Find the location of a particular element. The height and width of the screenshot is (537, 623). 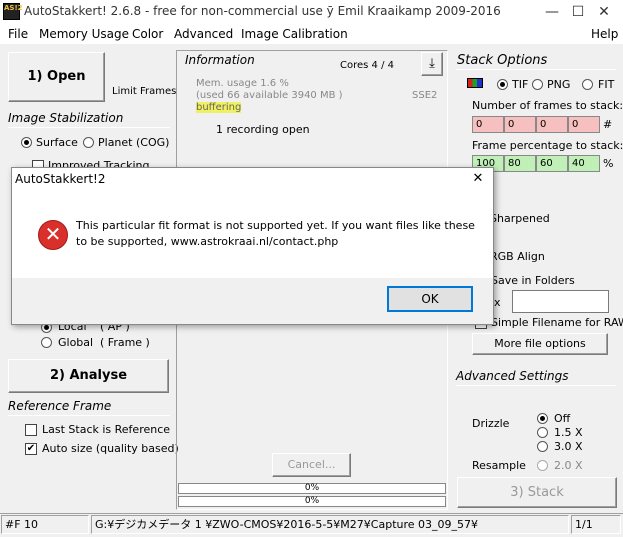

resample-20-label: 2.0 X is located at coordinates (568, 465).